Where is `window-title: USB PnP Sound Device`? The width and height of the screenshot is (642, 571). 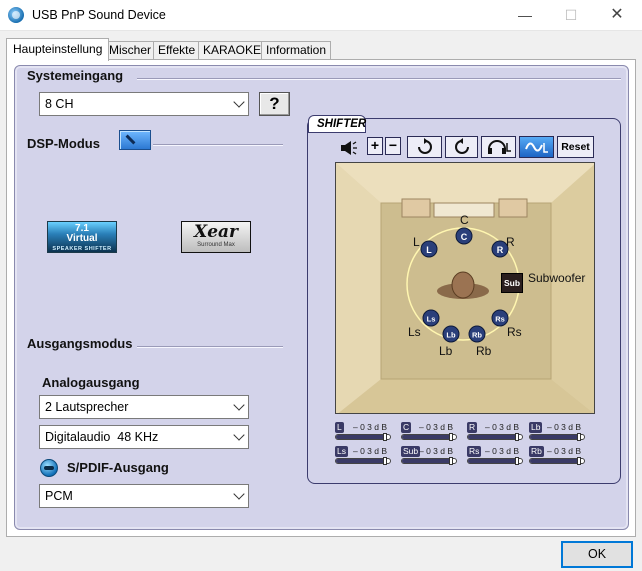
window-title: USB PnP Sound Device is located at coordinates (99, 15).